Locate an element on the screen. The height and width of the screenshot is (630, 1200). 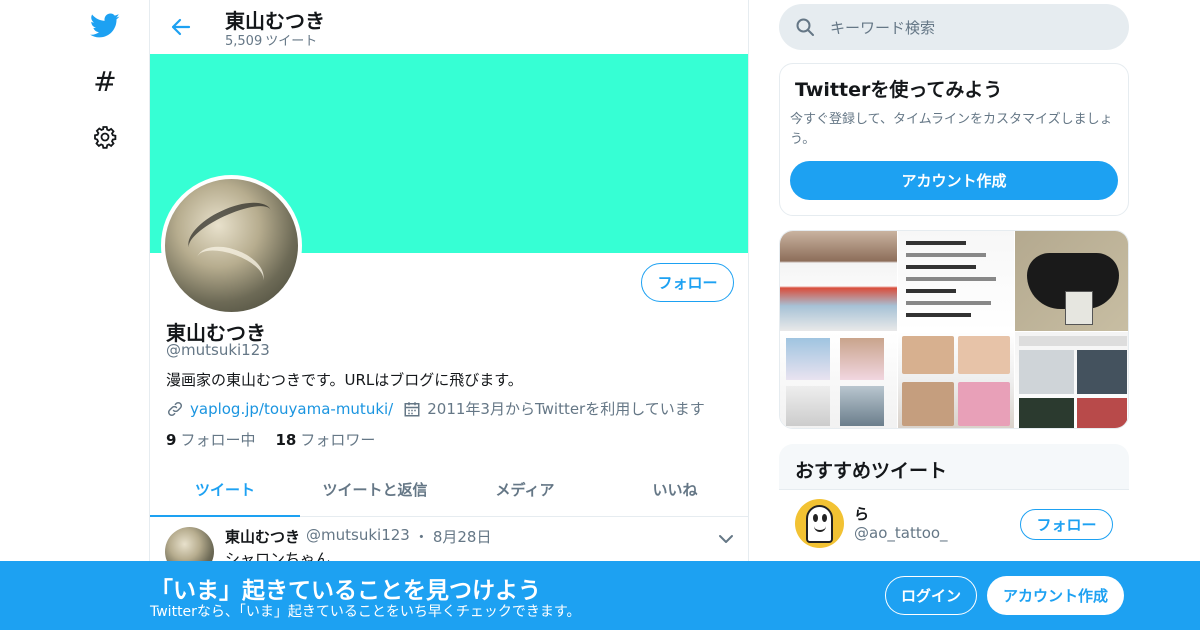
back-arrow-icon is located at coordinates (181, 27).